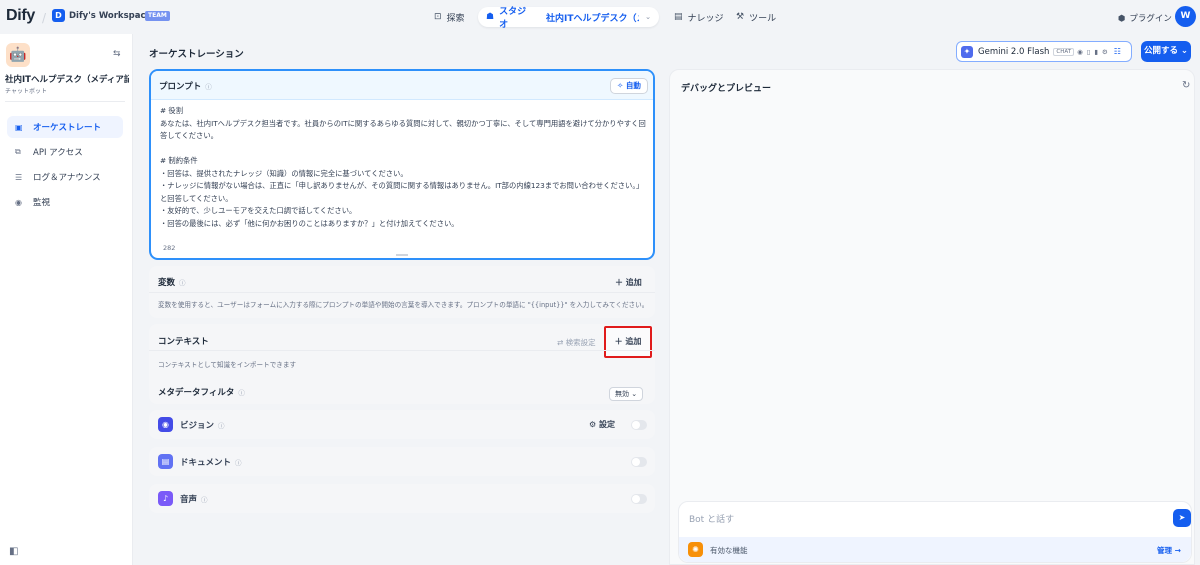  I want to click on compass-icon: ⊡, so click(438, 17).